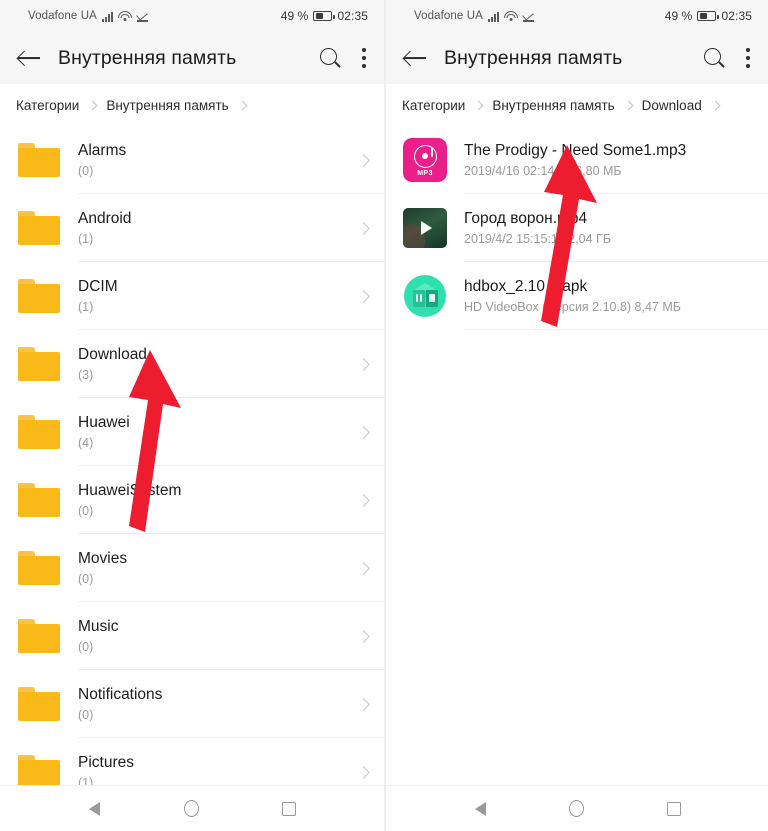 This screenshot has height=831, width=768. What do you see at coordinates (425, 160) in the screenshot?
I see `mp3-file-icon: MP3` at bounding box center [425, 160].